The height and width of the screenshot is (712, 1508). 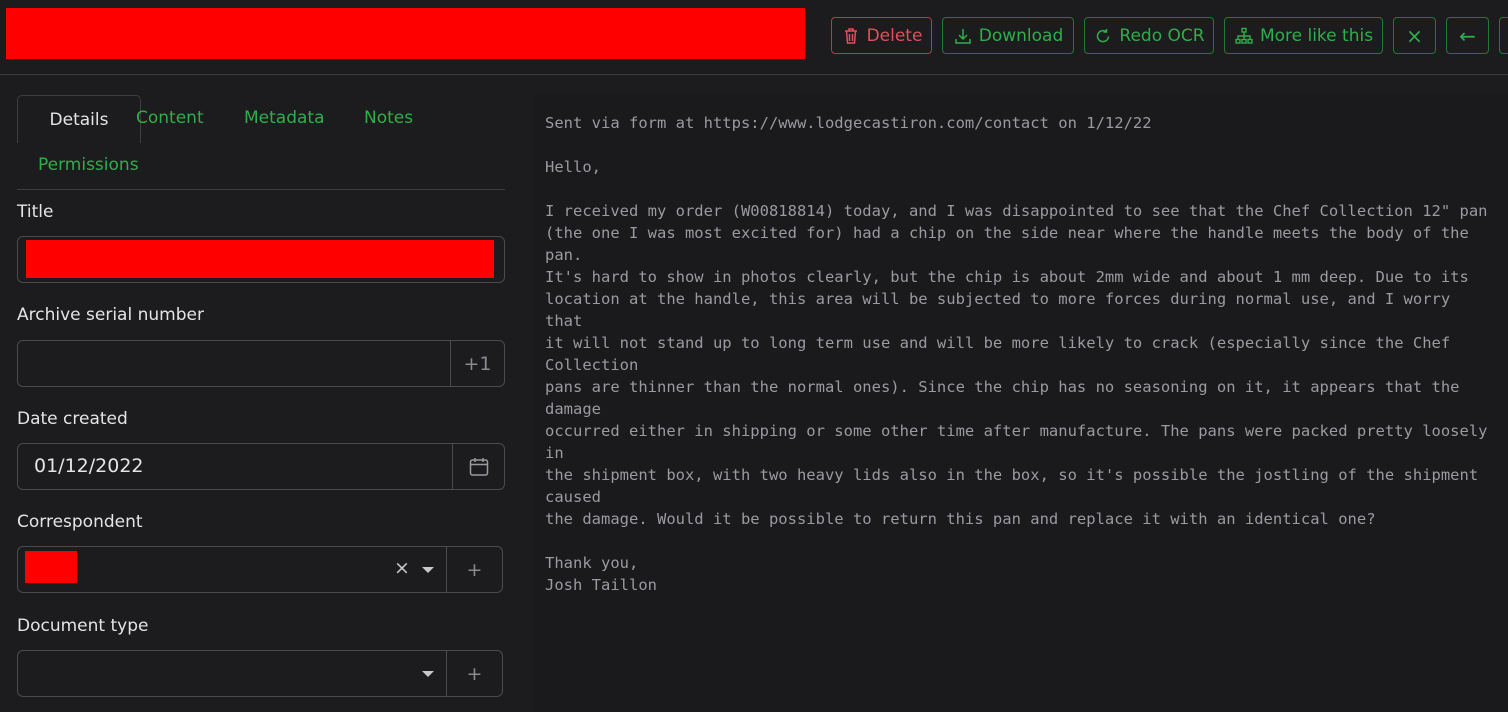 I want to click on close-button: ×, so click(x=1414, y=35).